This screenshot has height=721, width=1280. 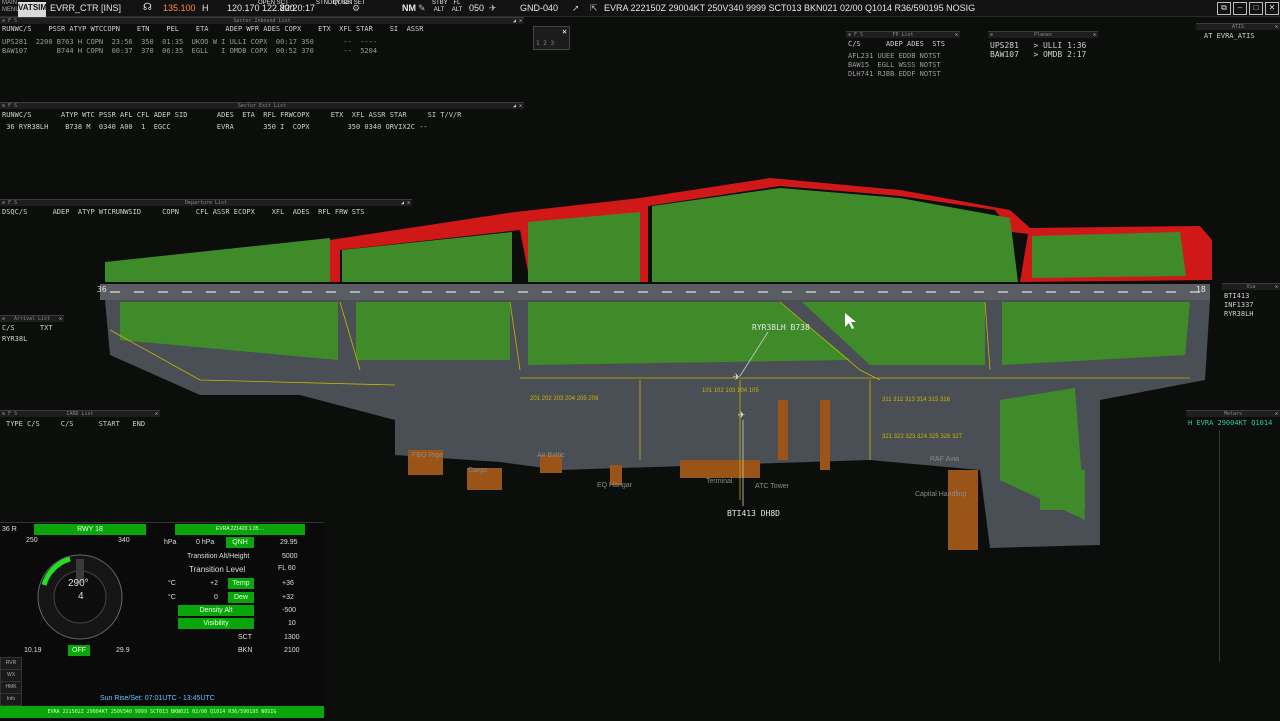 I want to click on sector-inbound-titlebar: ⊕ F S Sector Inbound List ◢ ✕, so click(x=262, y=20).